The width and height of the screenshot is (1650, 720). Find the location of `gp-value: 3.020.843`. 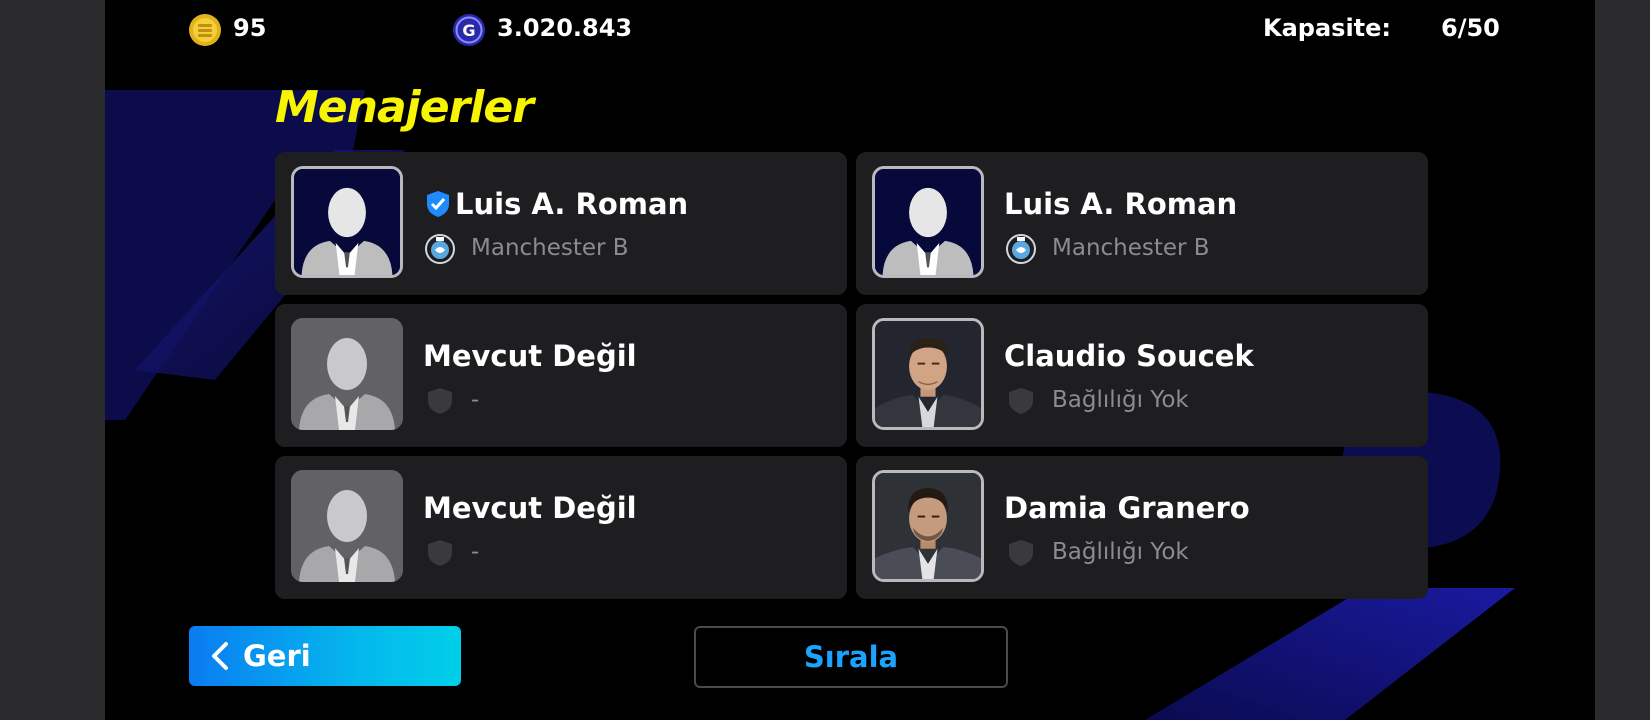

gp-value: 3.020.843 is located at coordinates (565, 28).